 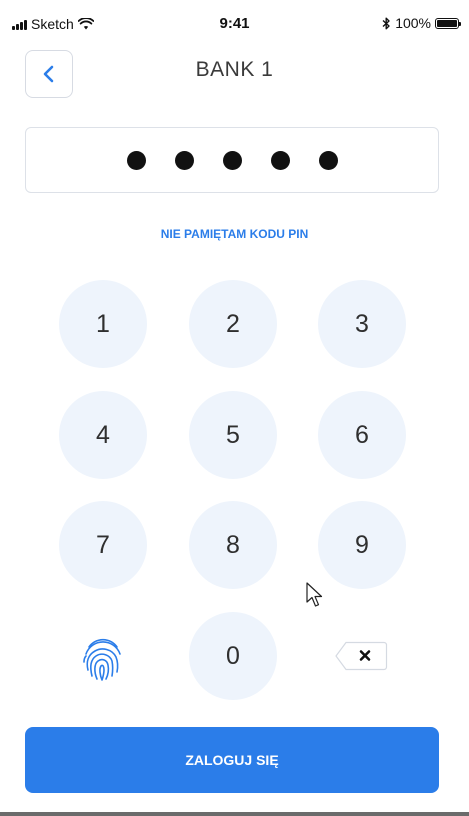 I want to click on battery-percent: 100%, so click(x=413, y=23).